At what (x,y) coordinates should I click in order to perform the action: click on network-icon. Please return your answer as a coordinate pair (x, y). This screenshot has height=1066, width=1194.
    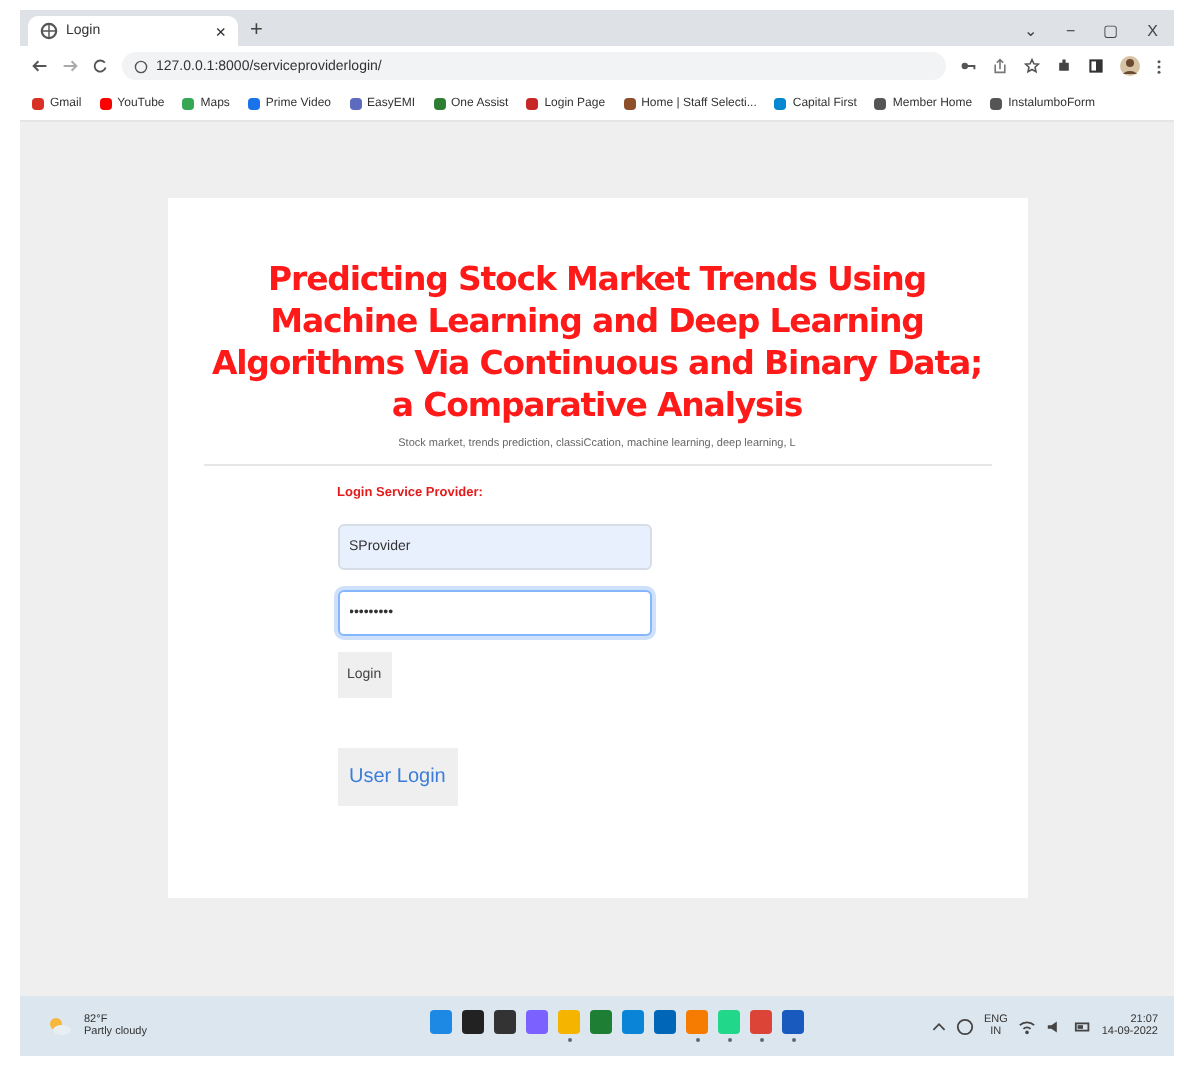
    Looking at the image, I should click on (964, 1026).